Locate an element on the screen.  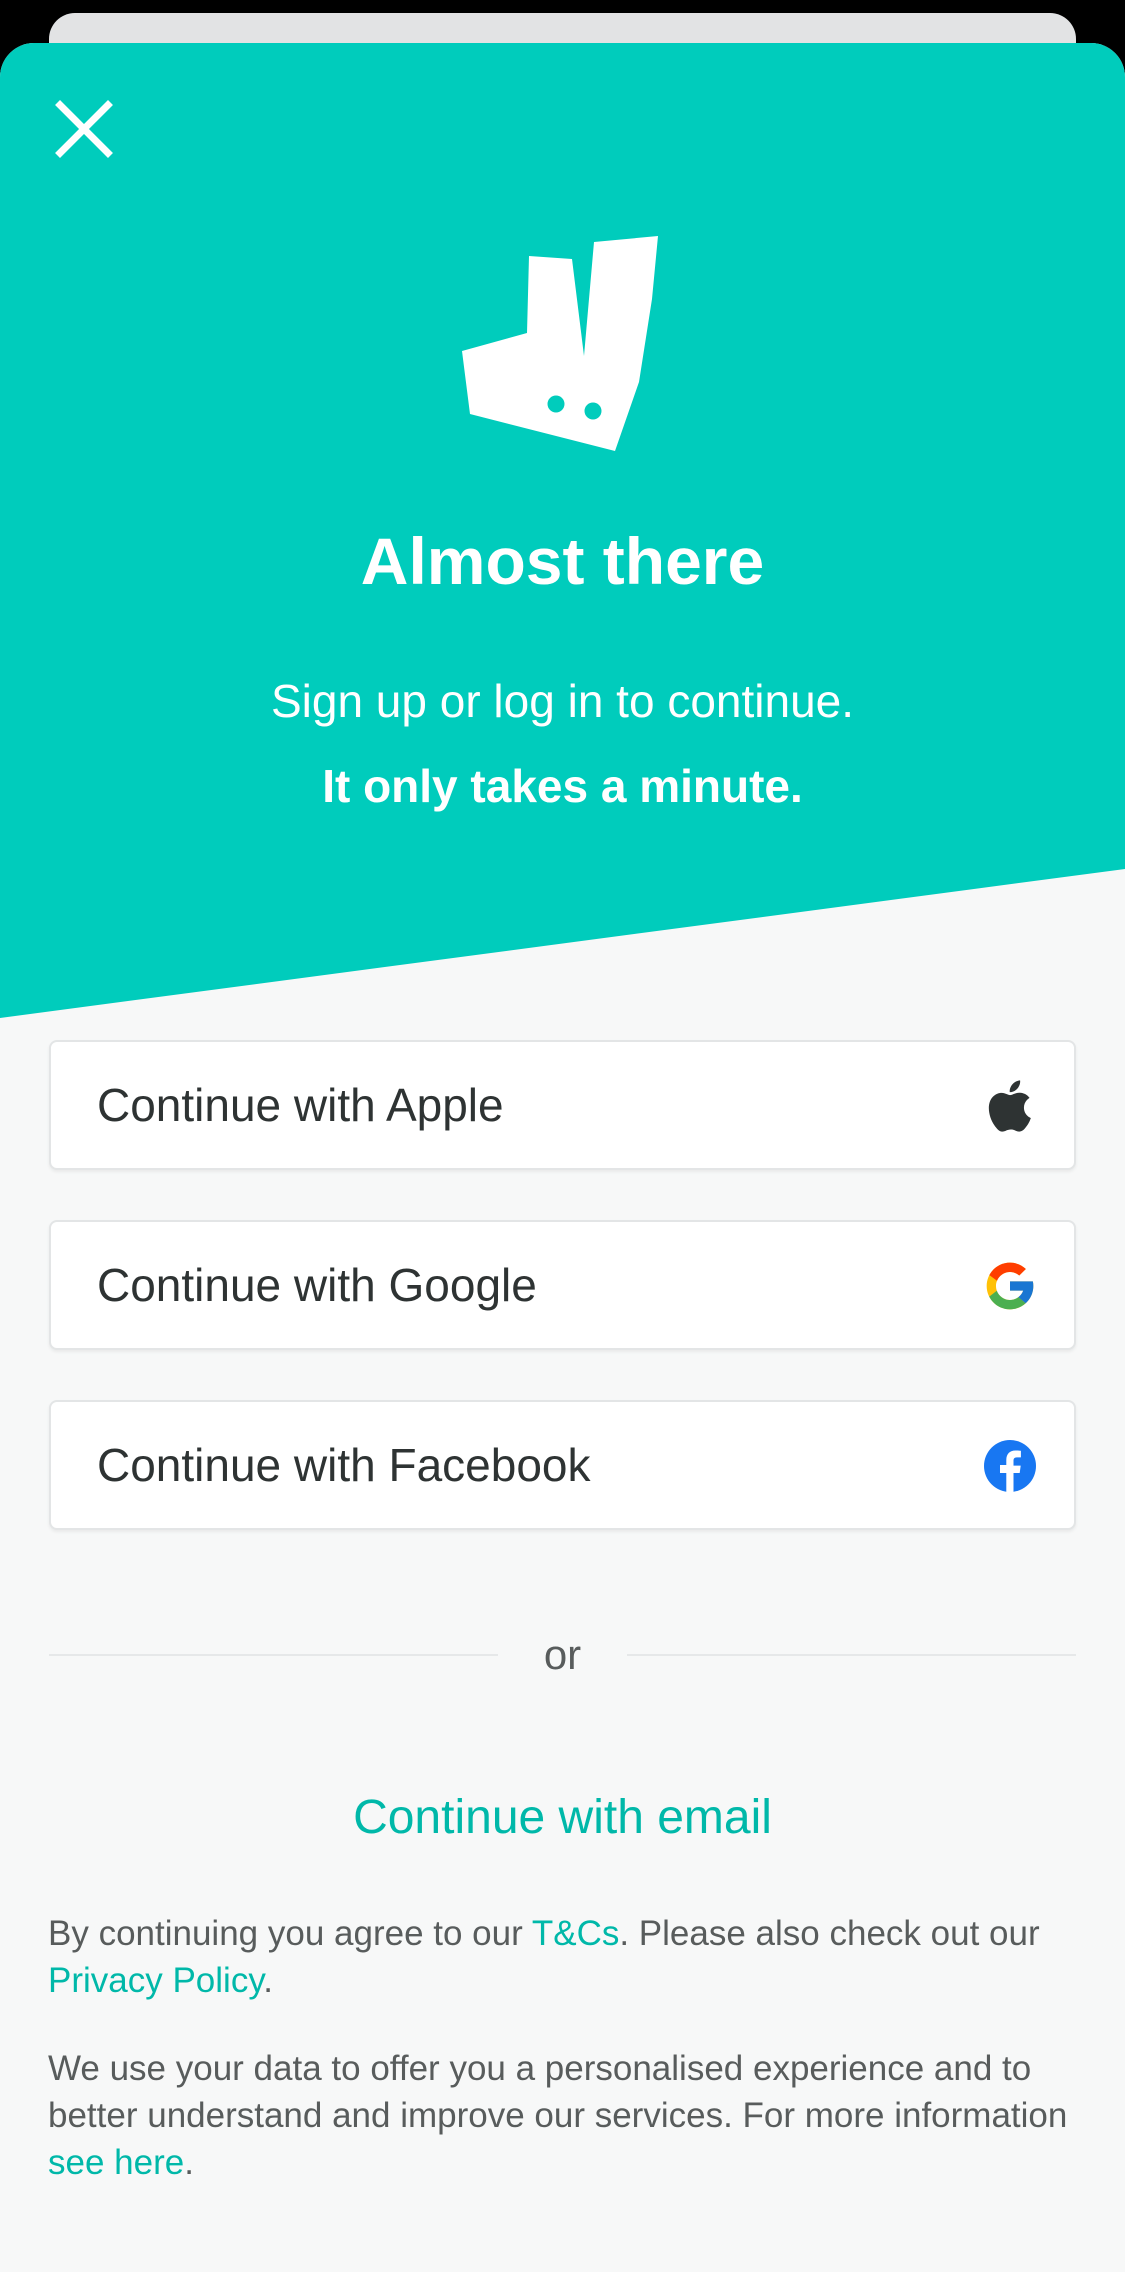
terms-text-middle: . Please also check out our is located at coordinates (829, 1933).